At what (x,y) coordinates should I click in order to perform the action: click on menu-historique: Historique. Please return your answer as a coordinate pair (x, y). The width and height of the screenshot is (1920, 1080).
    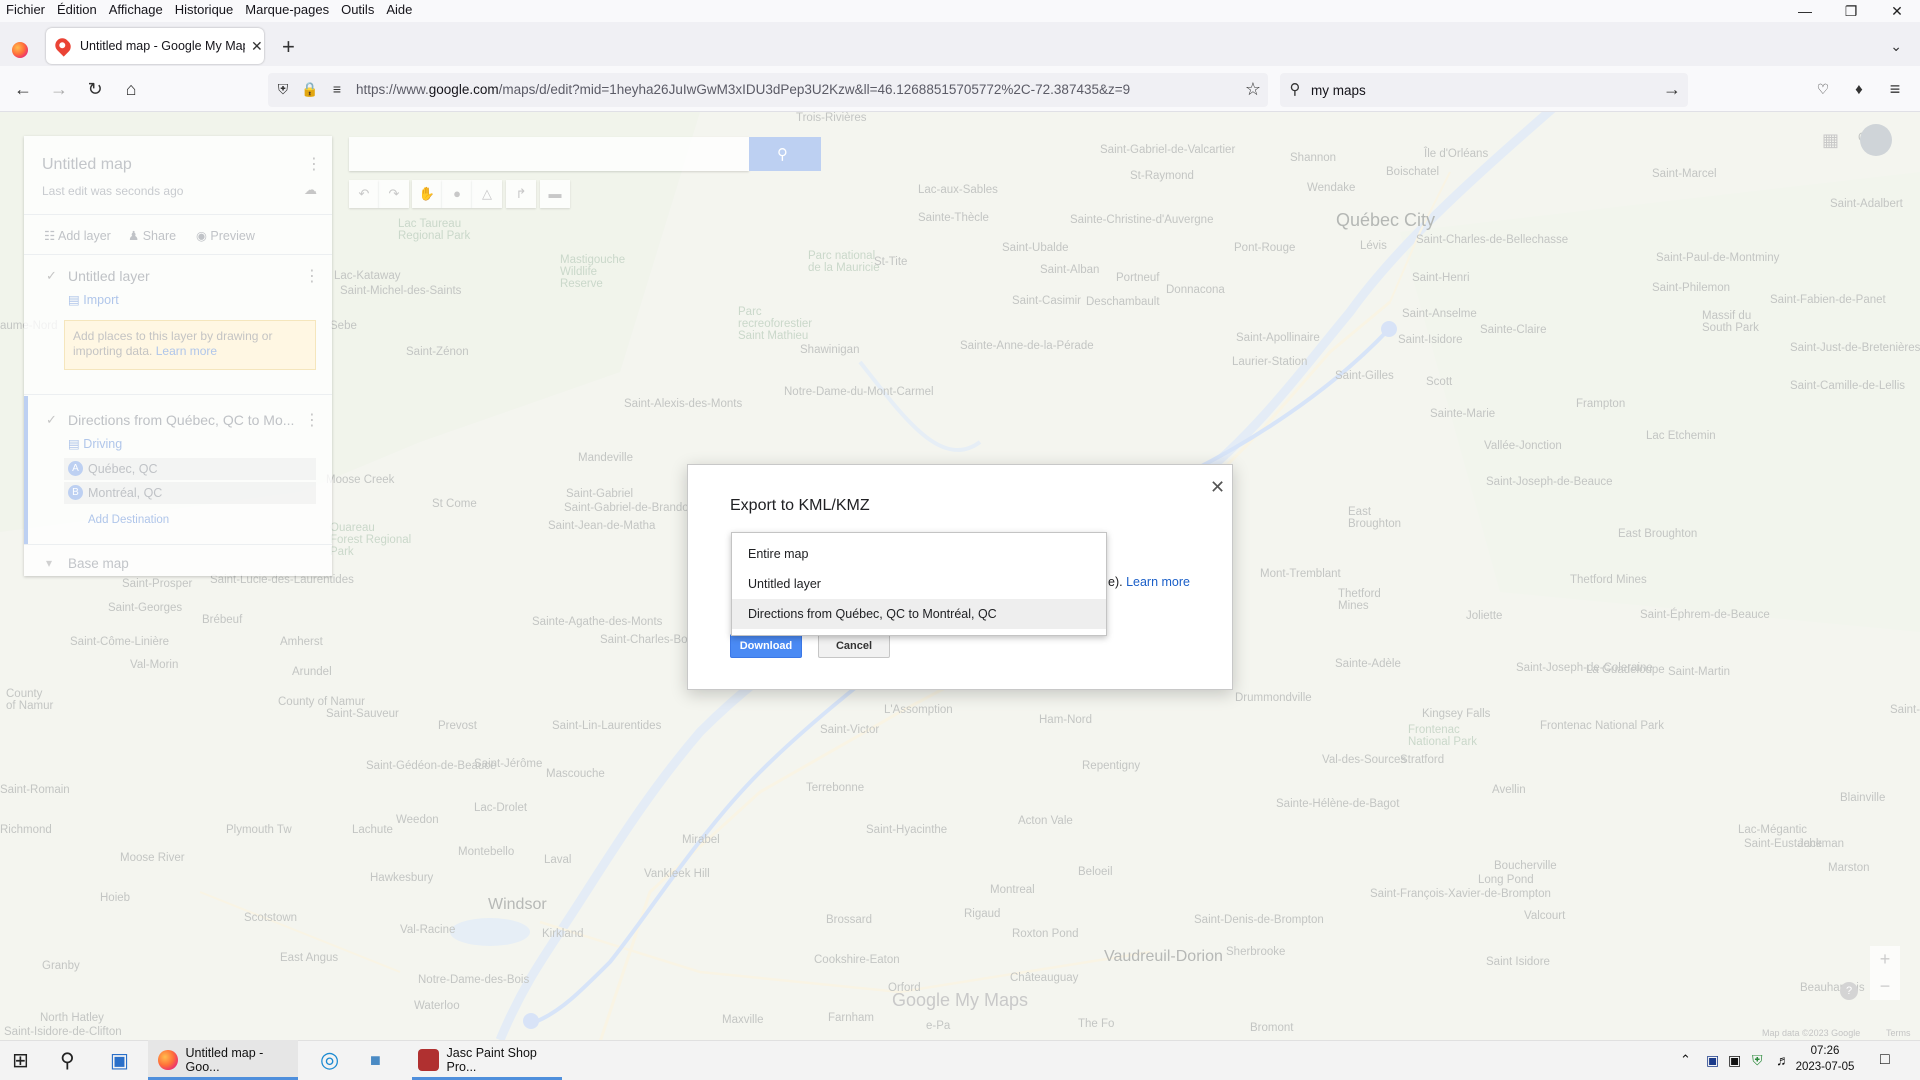
    Looking at the image, I should click on (204, 11).